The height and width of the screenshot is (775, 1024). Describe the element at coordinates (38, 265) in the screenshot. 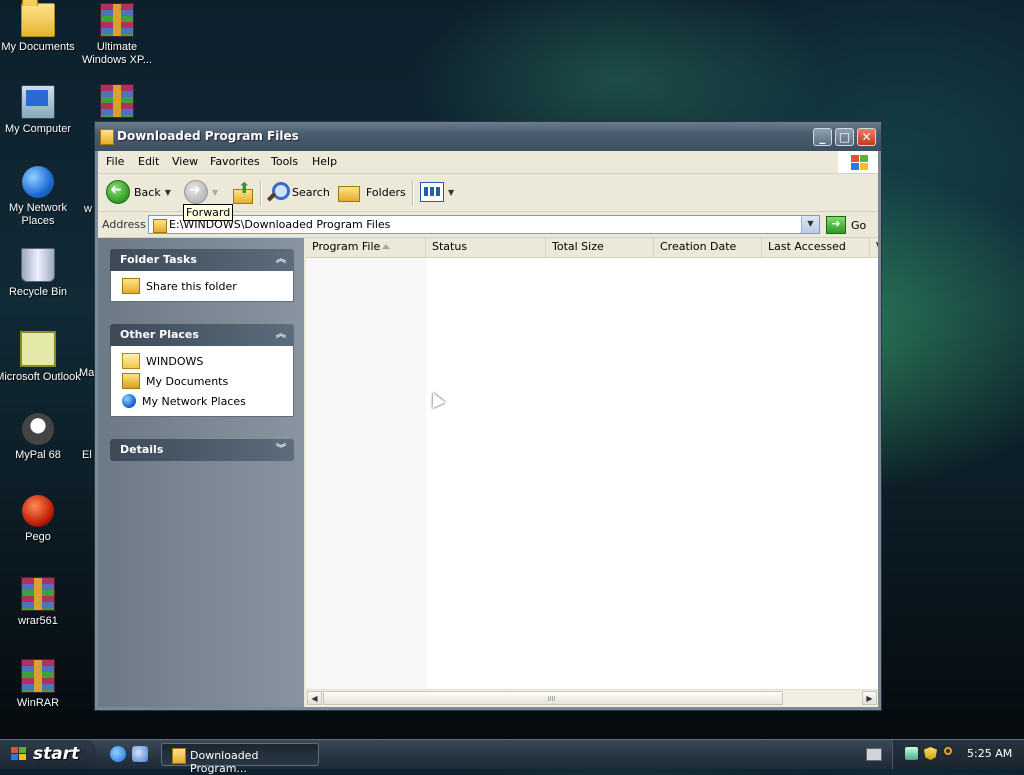

I see `recycle-bin-icon` at that location.